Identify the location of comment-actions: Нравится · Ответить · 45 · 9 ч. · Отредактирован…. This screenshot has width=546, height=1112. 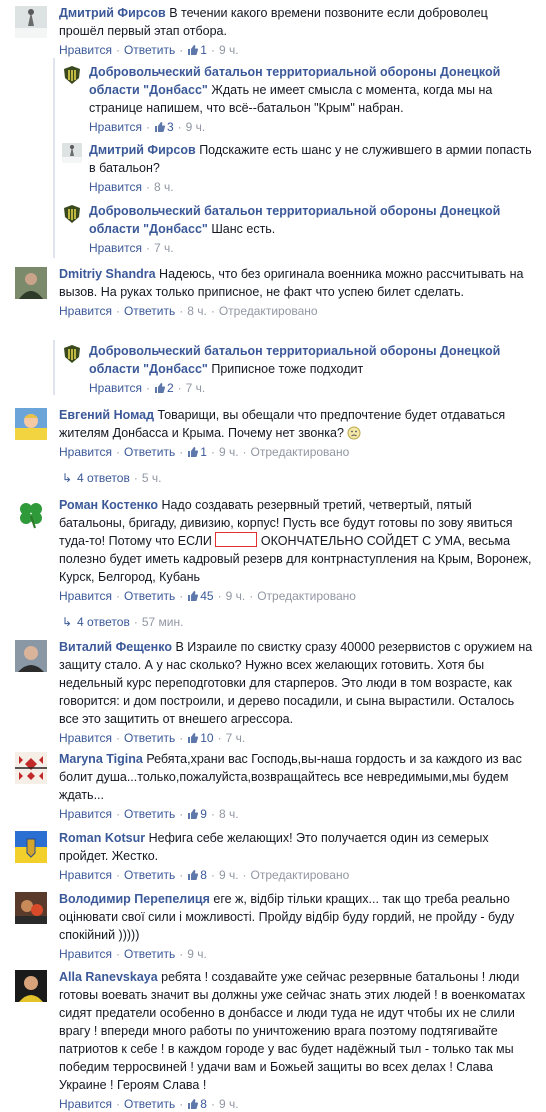
(207, 596).